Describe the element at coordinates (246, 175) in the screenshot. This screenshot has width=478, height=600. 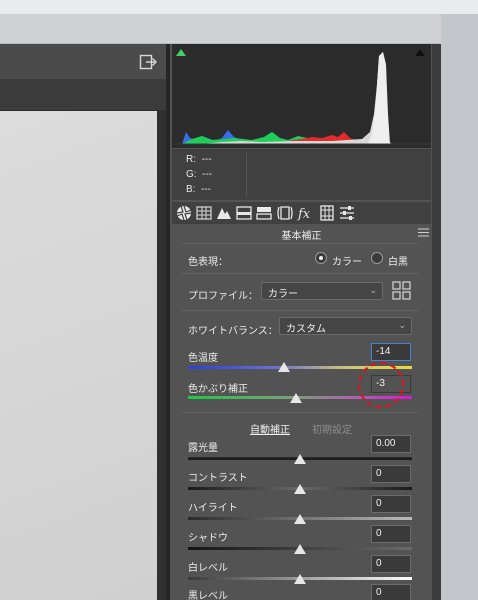
I see `rgb-separator` at that location.